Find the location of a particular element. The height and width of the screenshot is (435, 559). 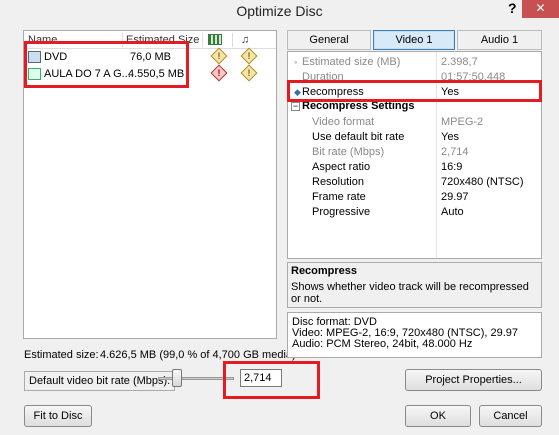

cancel-button: Cancel is located at coordinates (510, 416).